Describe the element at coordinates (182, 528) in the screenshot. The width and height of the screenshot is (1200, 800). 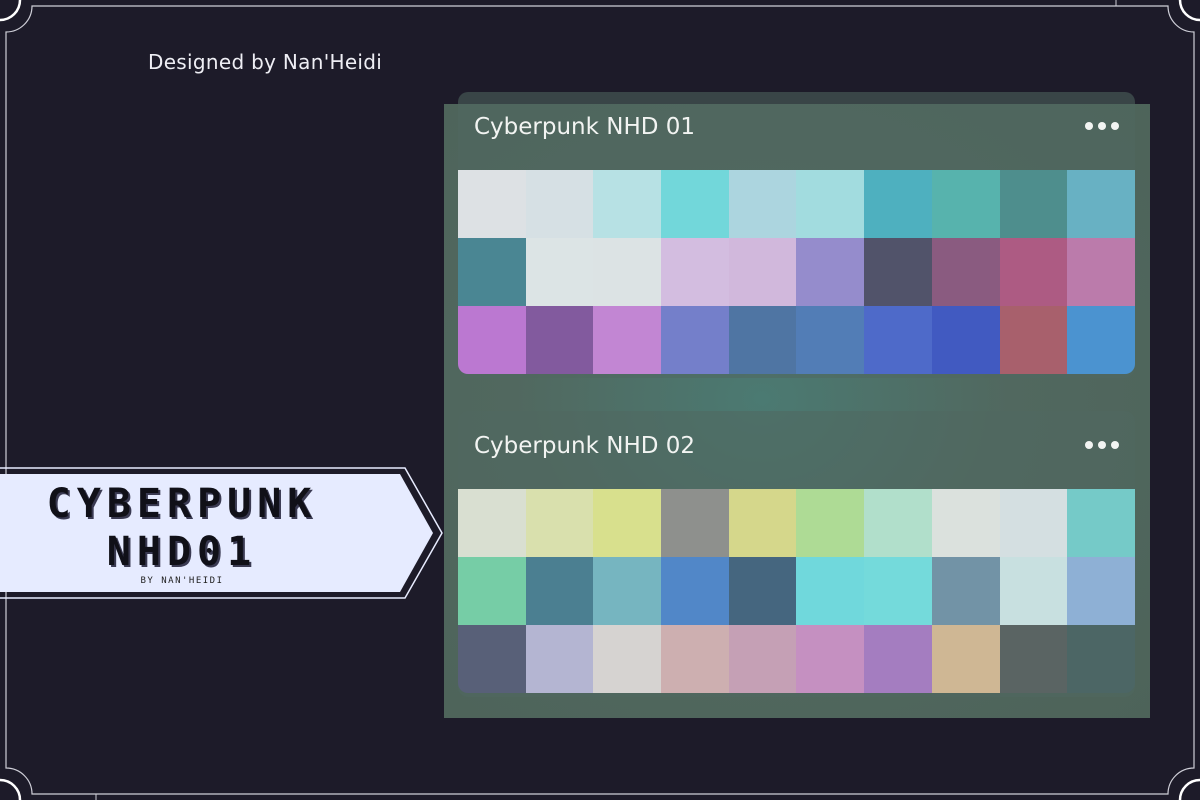
I see `banner-title: CYBERPUNK NHD01` at that location.